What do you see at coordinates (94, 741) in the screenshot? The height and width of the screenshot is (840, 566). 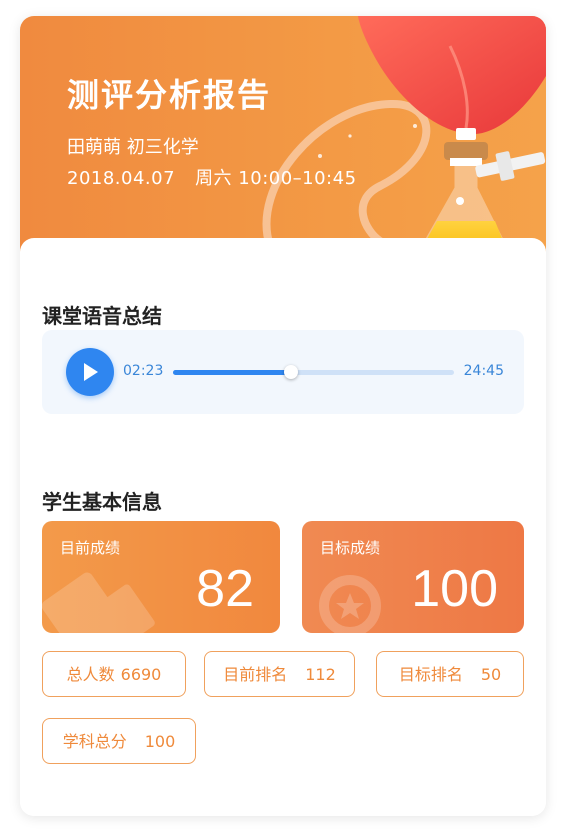 I see `chip-label: 学科总分` at bounding box center [94, 741].